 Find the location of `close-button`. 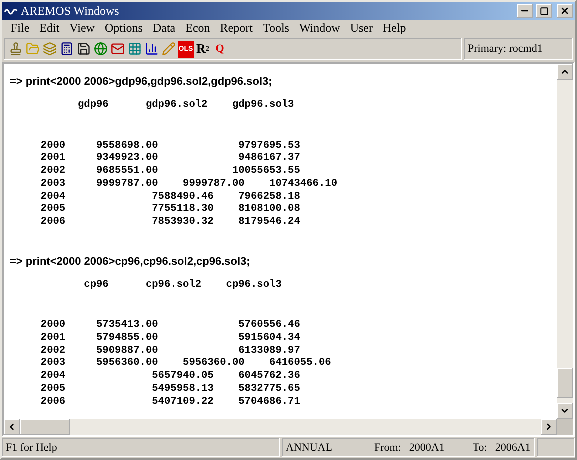

close-button is located at coordinates (565, 11).